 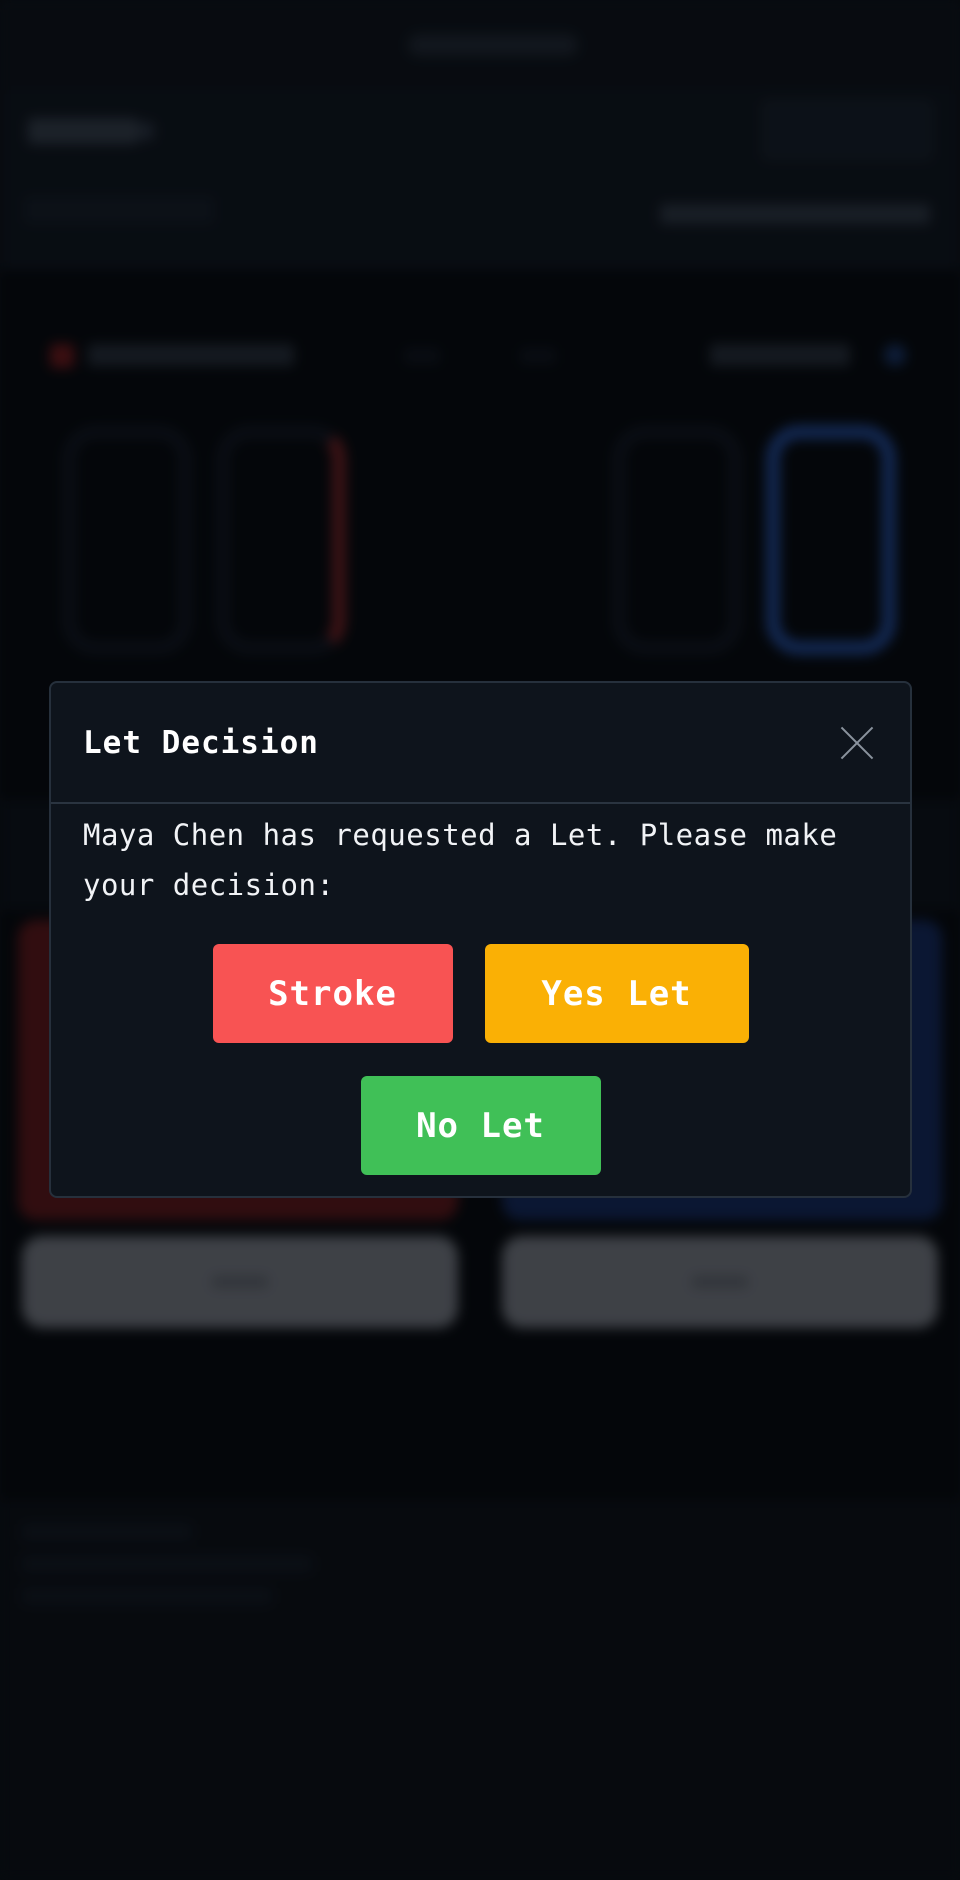 I want to click on decision-buttons-row: Stroke Yes Let, so click(x=480, y=993).